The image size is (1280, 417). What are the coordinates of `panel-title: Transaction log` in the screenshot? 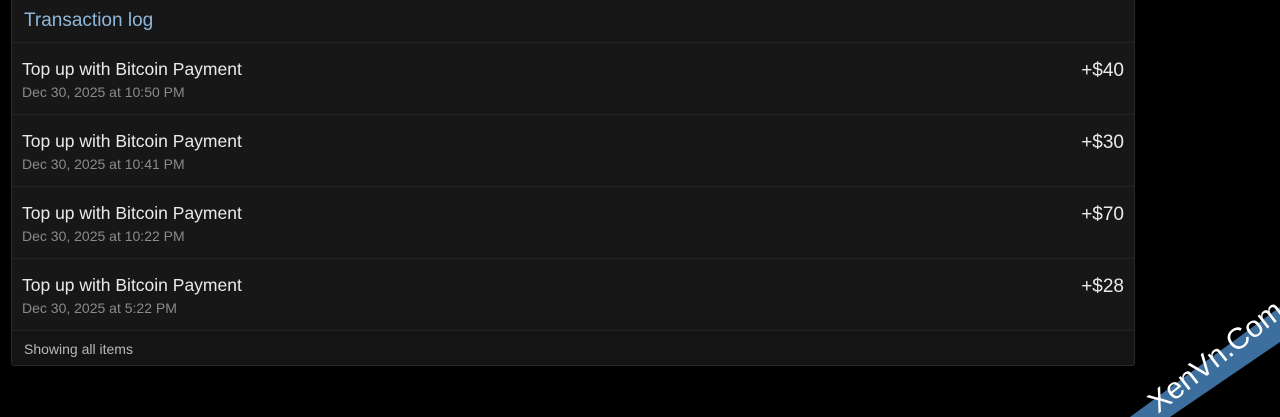 It's located at (89, 20).